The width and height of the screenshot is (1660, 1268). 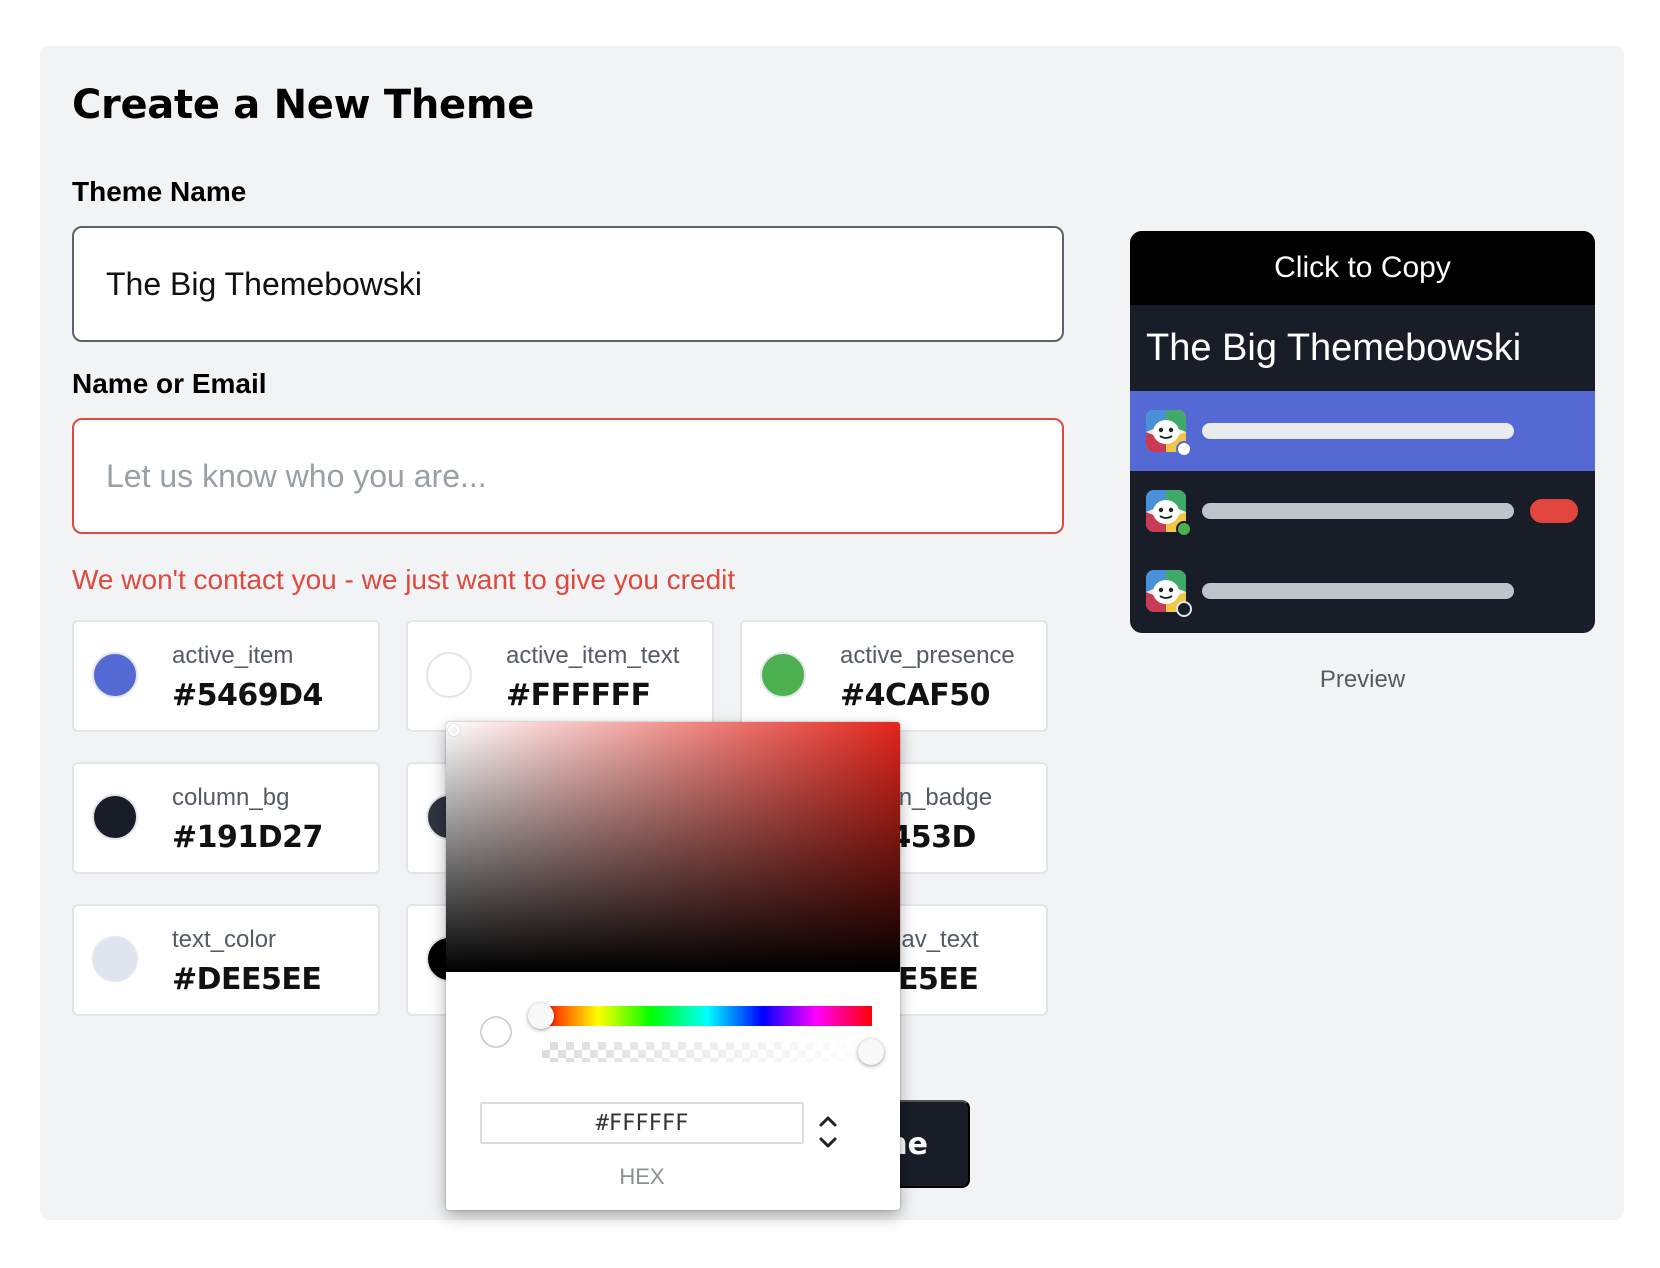 What do you see at coordinates (642, 1123) in the screenshot?
I see `hex-input: #FFFFFF` at bounding box center [642, 1123].